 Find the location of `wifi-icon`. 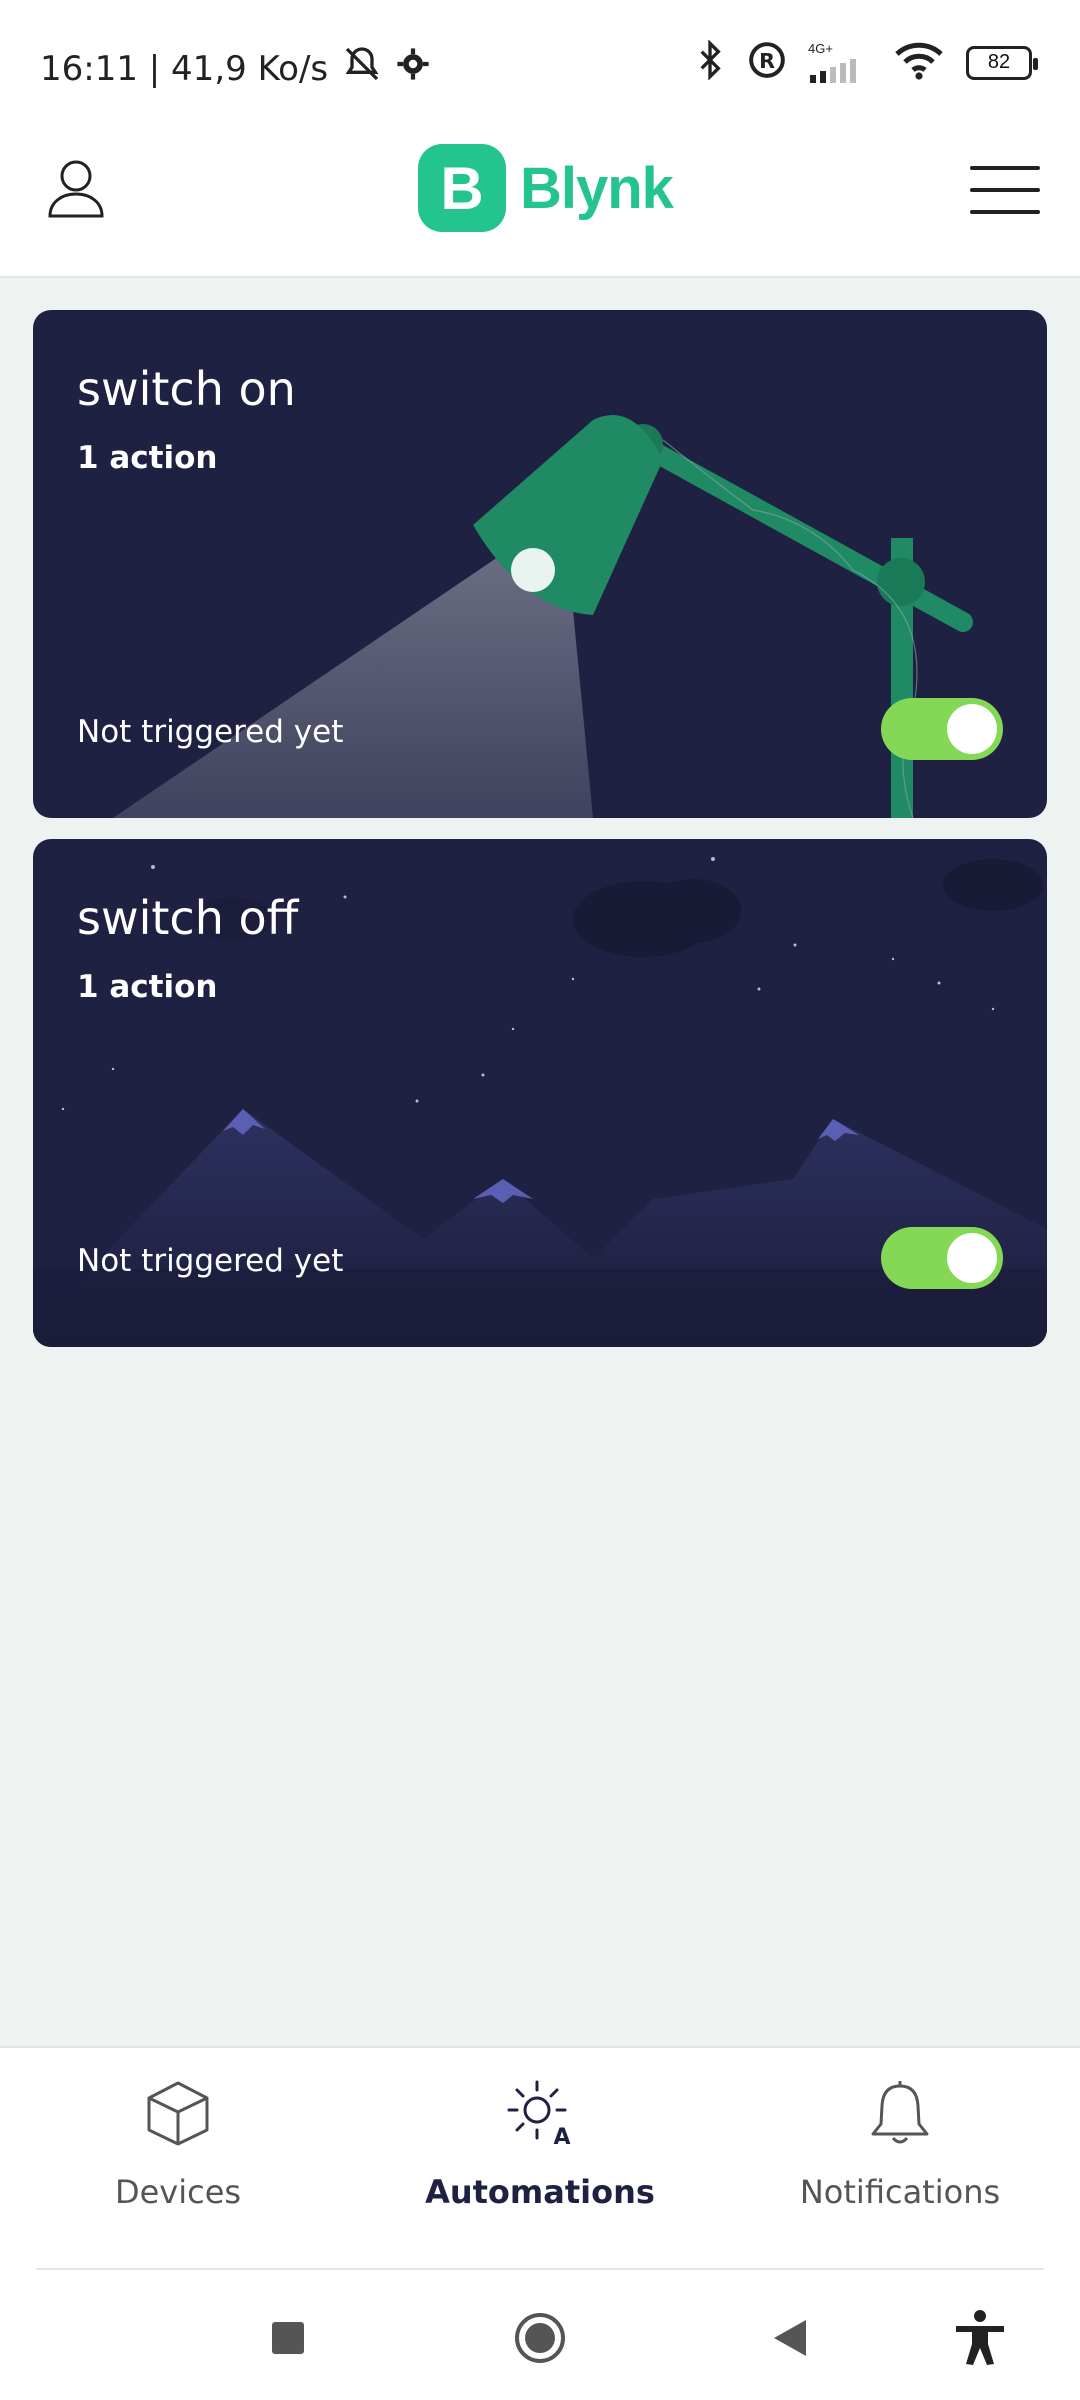

wifi-icon is located at coordinates (919, 62).